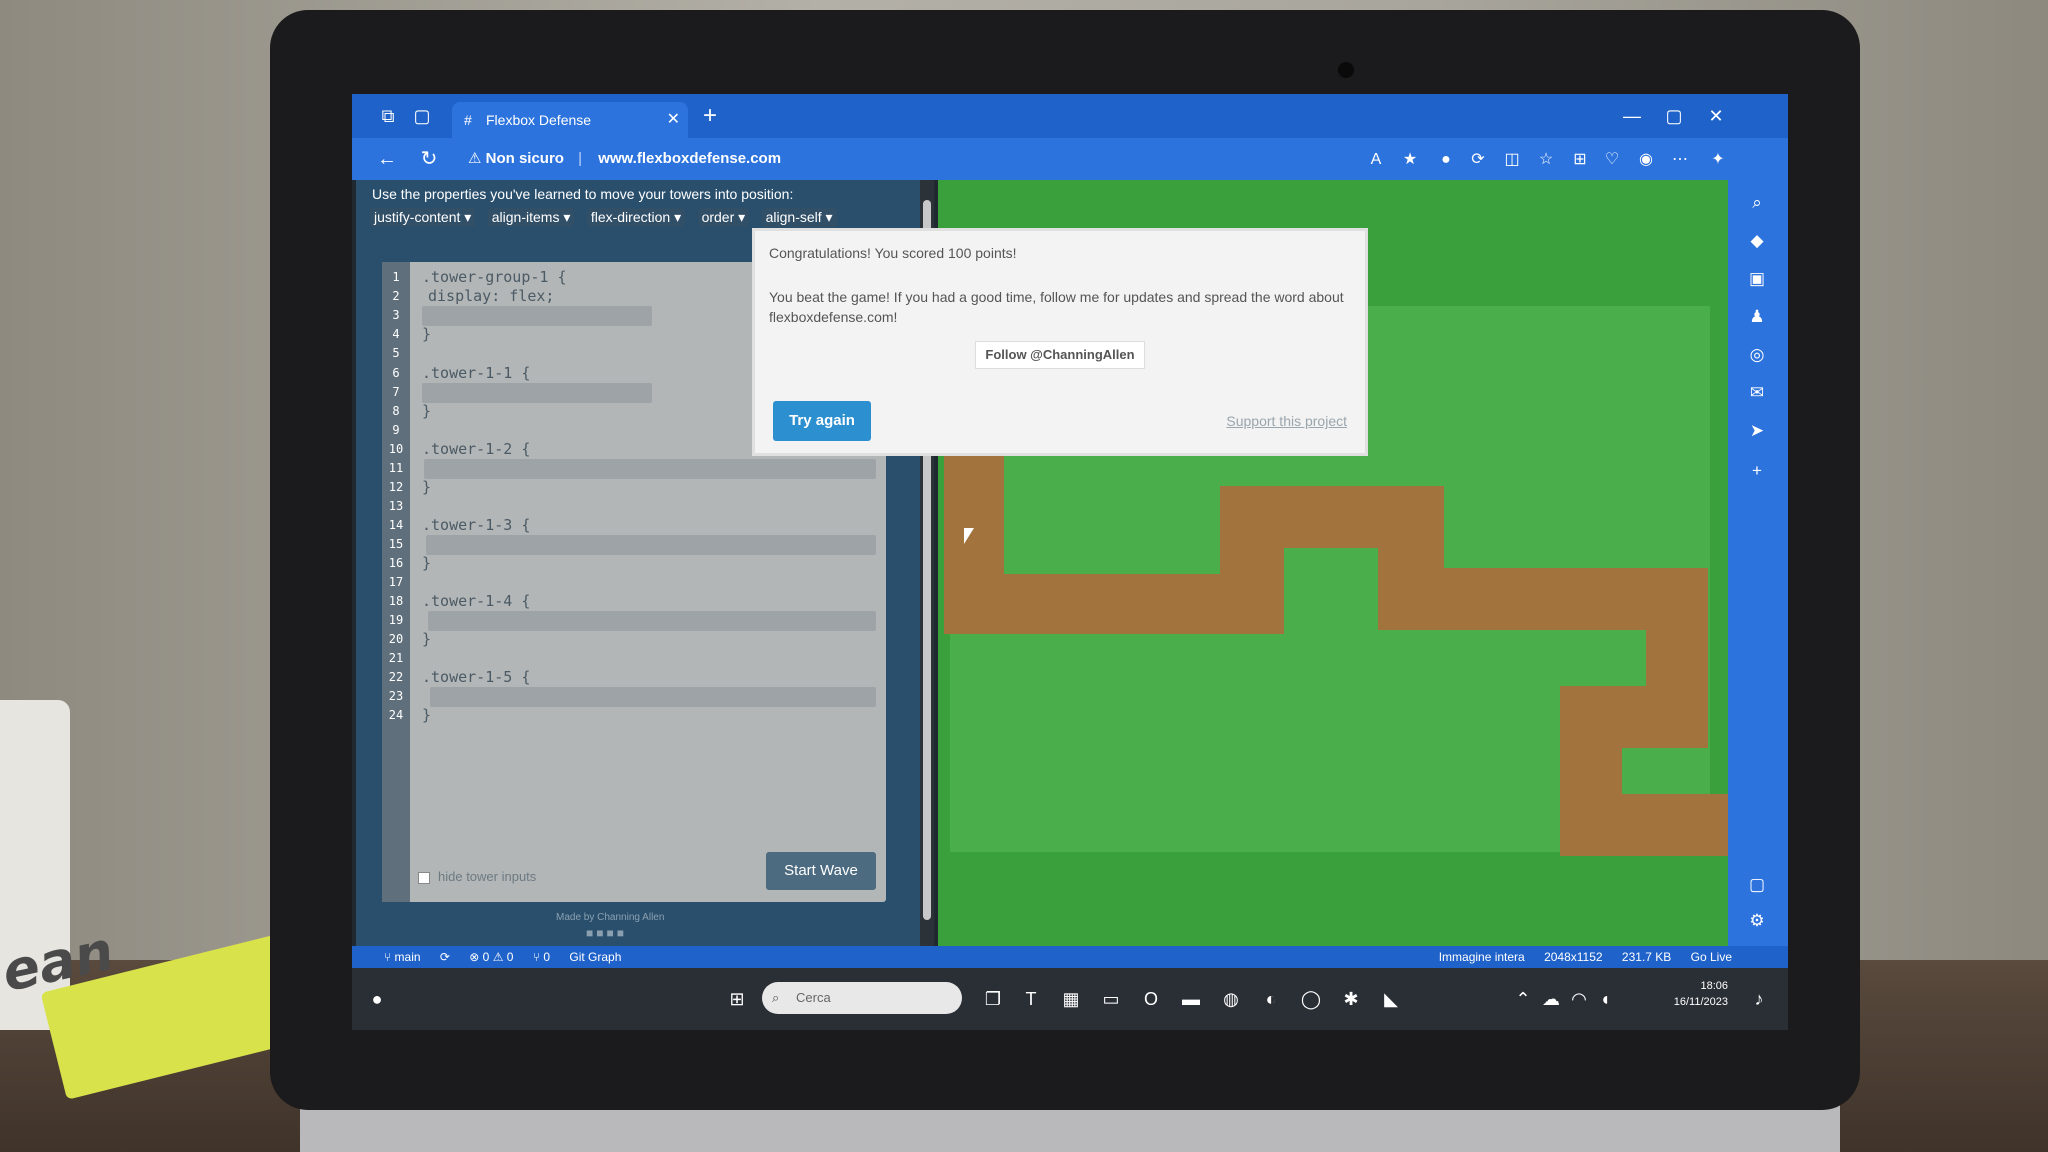 The image size is (2048, 1152). I want to click on browser-essentials-icon: ♡, so click(1612, 160).